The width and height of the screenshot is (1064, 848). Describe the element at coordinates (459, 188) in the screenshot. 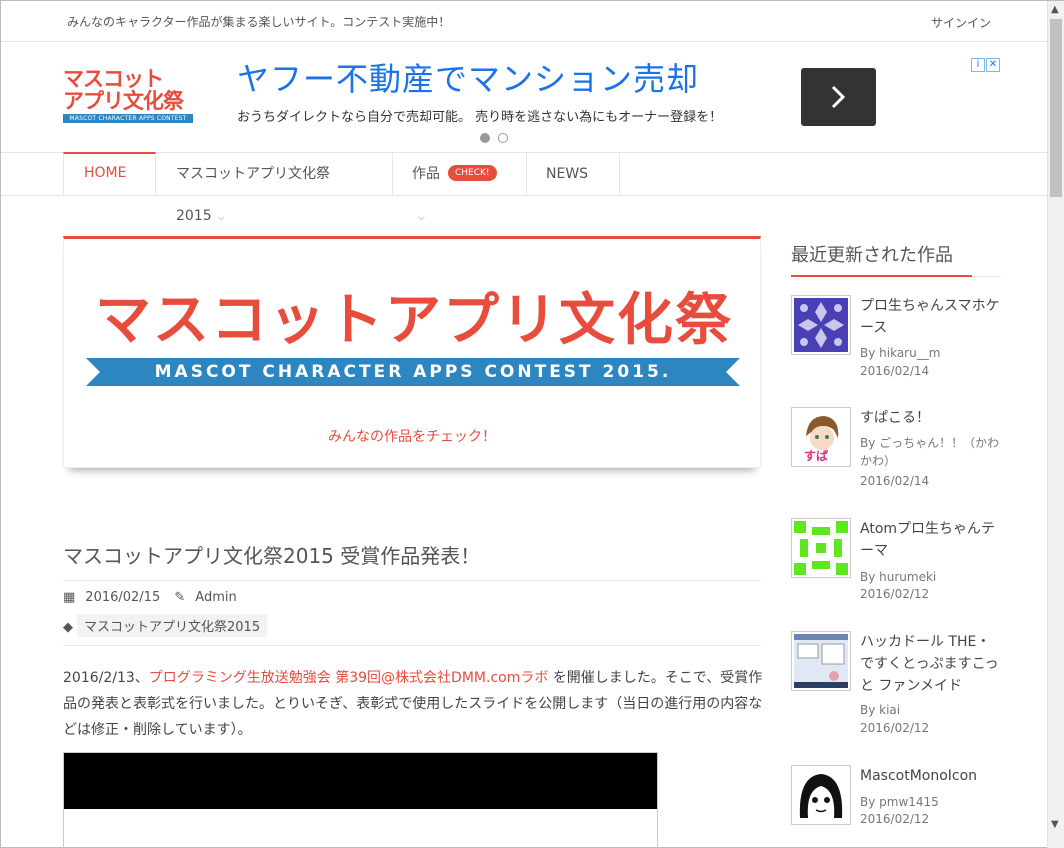

I see `nav-works: 作品 CHECK! ⌵` at that location.